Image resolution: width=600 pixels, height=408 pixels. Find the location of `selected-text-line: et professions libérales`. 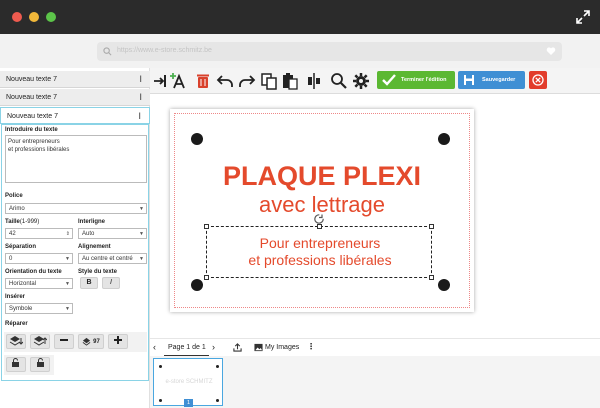

selected-text-line: et professions libérales is located at coordinates (320, 260).